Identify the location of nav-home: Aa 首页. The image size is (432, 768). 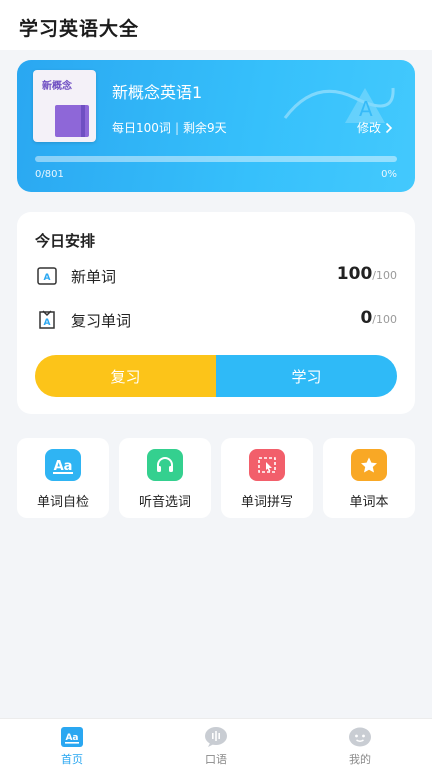
(72, 743).